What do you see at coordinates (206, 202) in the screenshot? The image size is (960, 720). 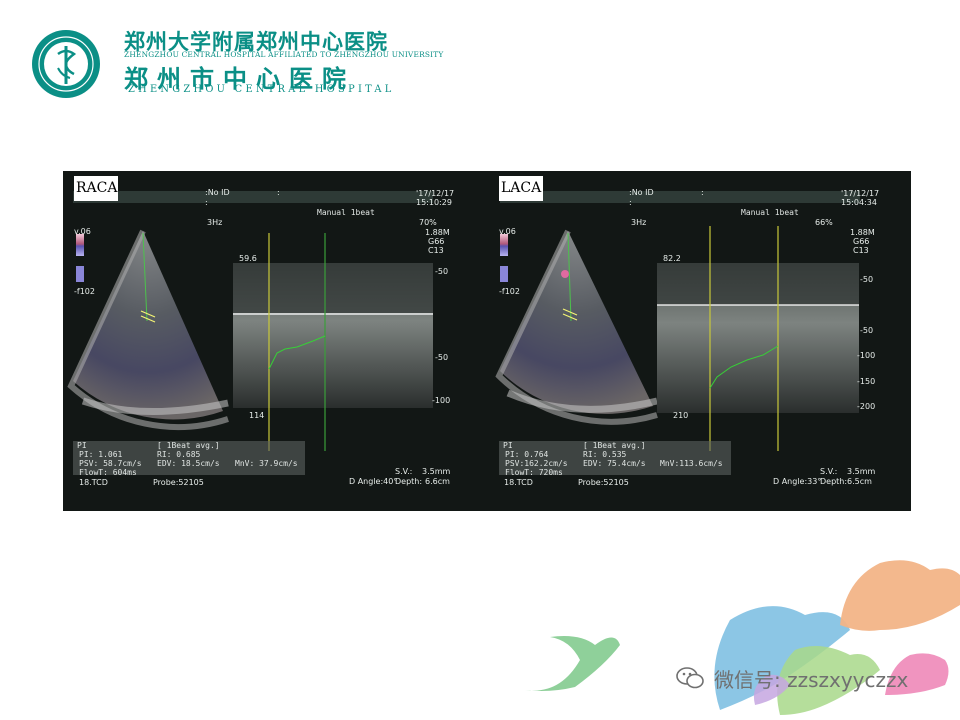 I see `colon-left-3: :` at bounding box center [206, 202].